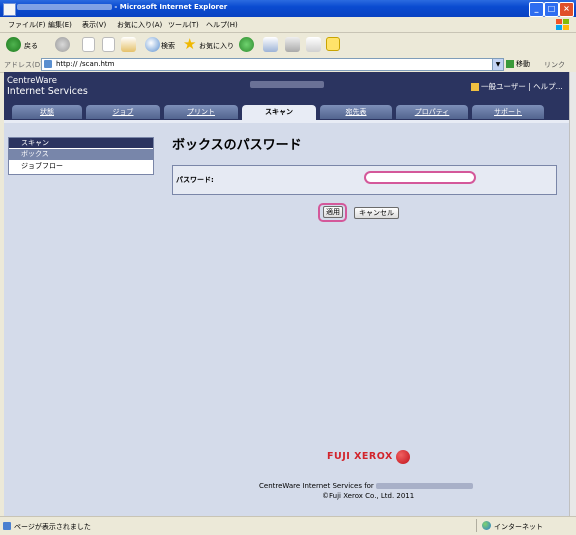 Image resolution: width=576 pixels, height=535 pixels. Describe the element at coordinates (222, 25) in the screenshot. I see `menu-help: ヘルプ(H)` at that location.